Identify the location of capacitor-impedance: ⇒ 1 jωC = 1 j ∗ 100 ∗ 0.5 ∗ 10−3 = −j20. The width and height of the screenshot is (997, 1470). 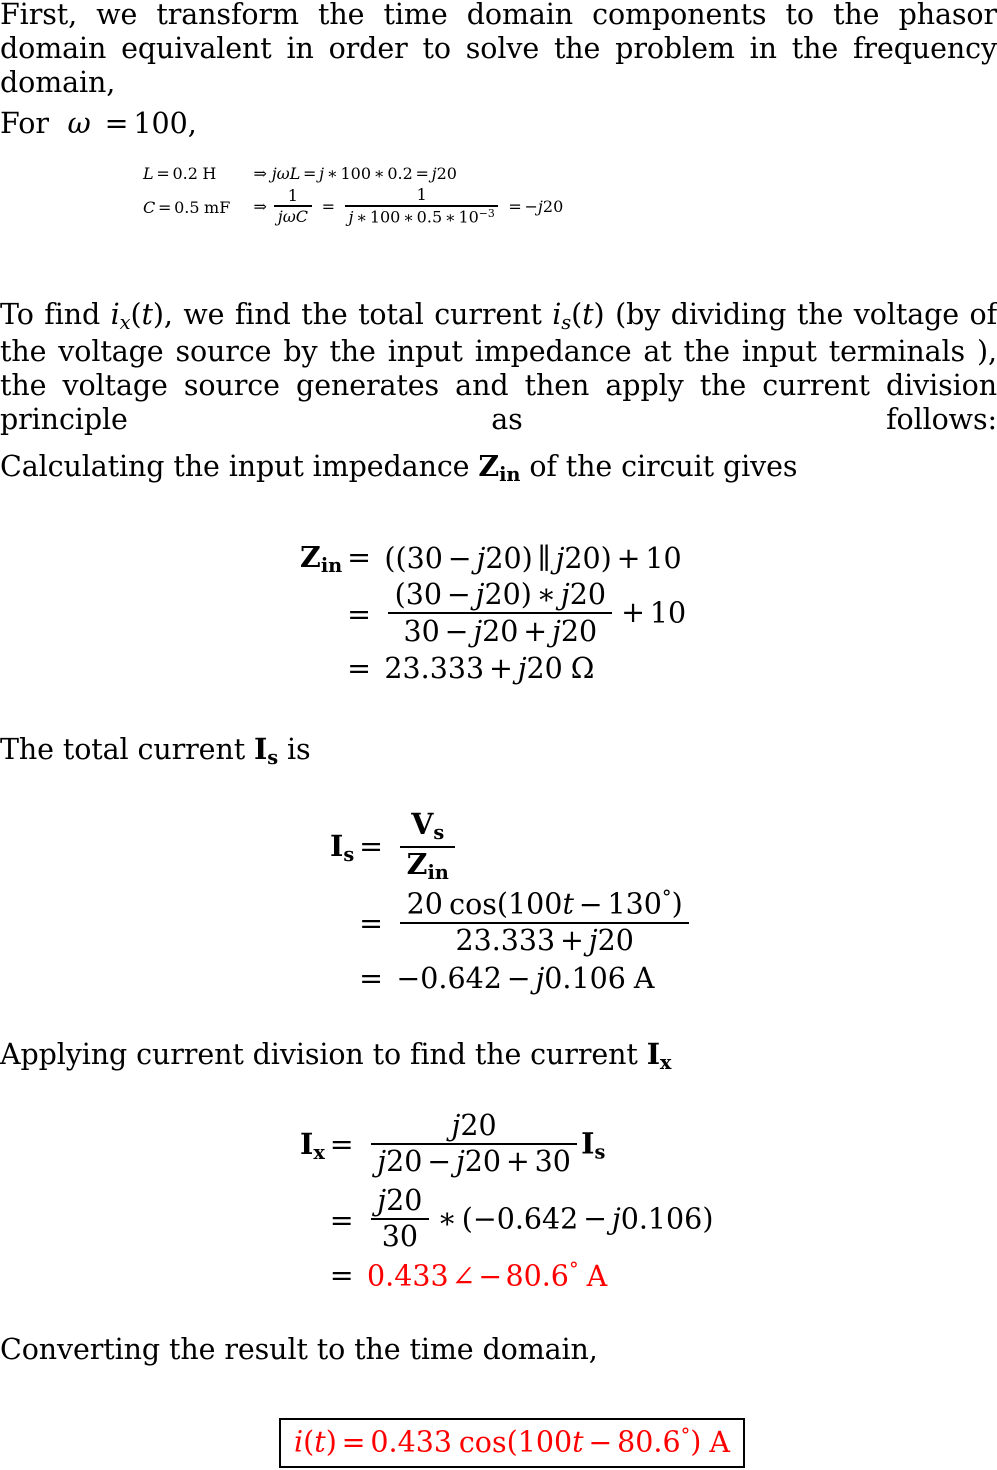
(408, 206).